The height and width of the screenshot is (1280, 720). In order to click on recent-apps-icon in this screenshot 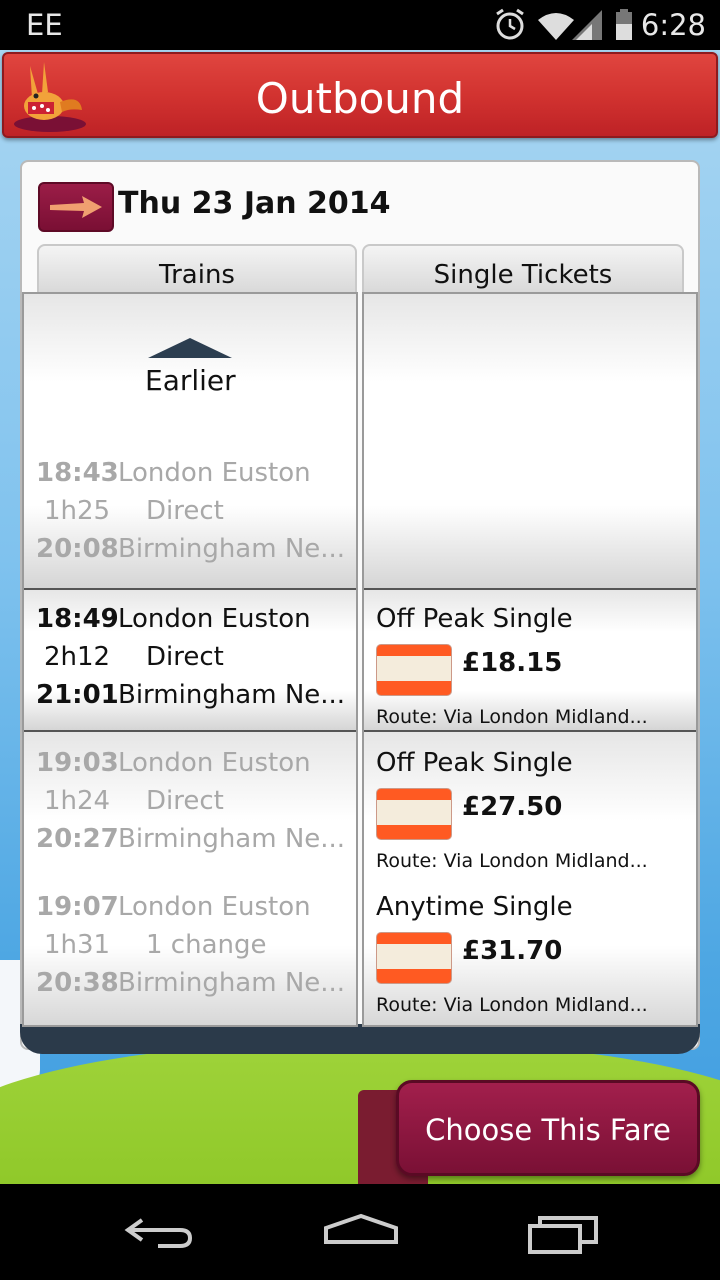, I will do `click(563, 1232)`.